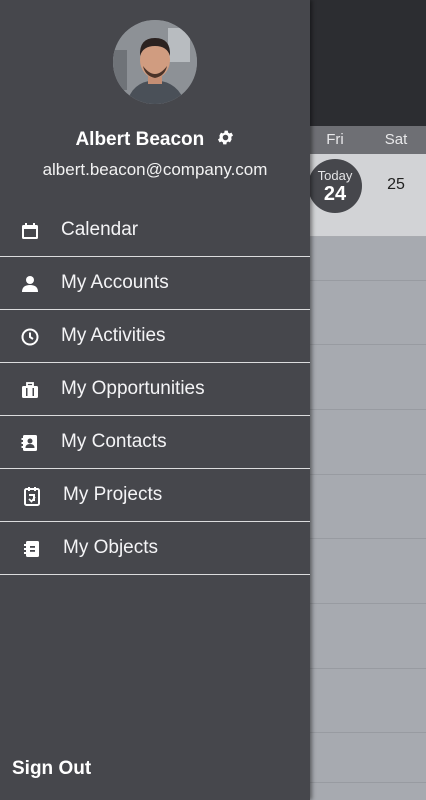 The height and width of the screenshot is (800, 426). I want to click on menu-item-label: My Accounts, so click(115, 282).